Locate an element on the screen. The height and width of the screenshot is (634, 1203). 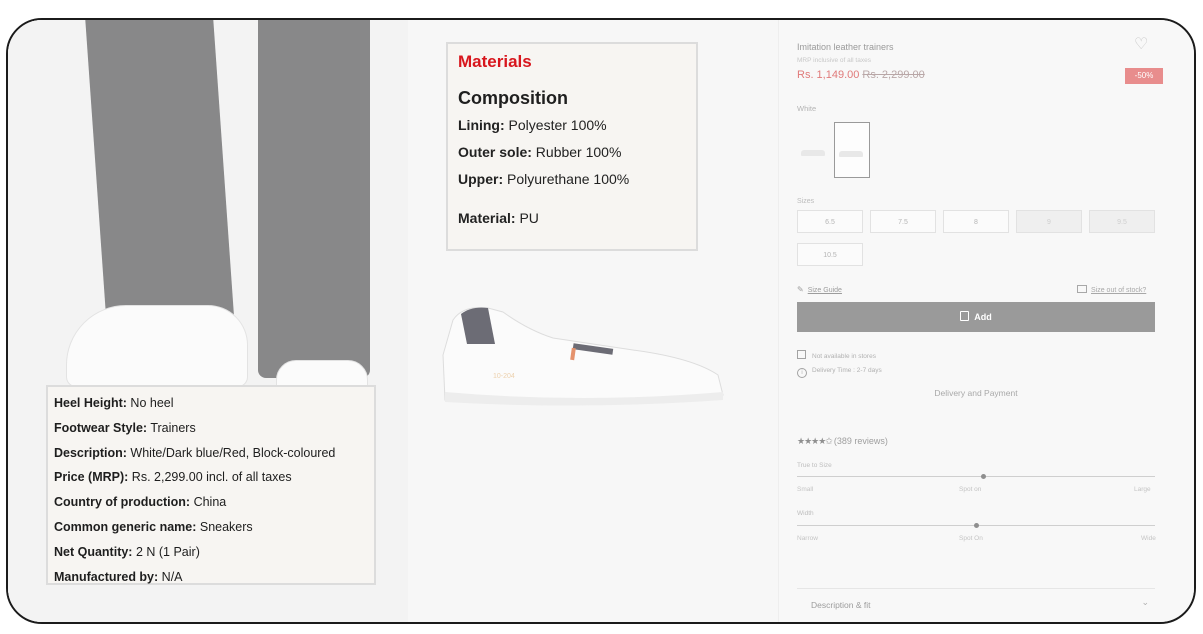
upper-row: Upper: Polyurethane 100% is located at coordinates (572, 179).